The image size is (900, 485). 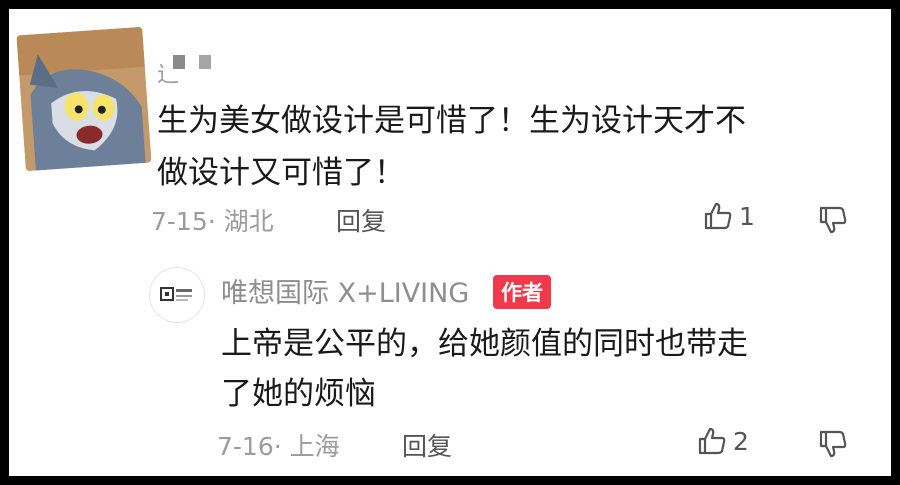 I want to click on reply-line: 上帝是公平的，给她颜值的同时也带走, so click(x=484, y=344).